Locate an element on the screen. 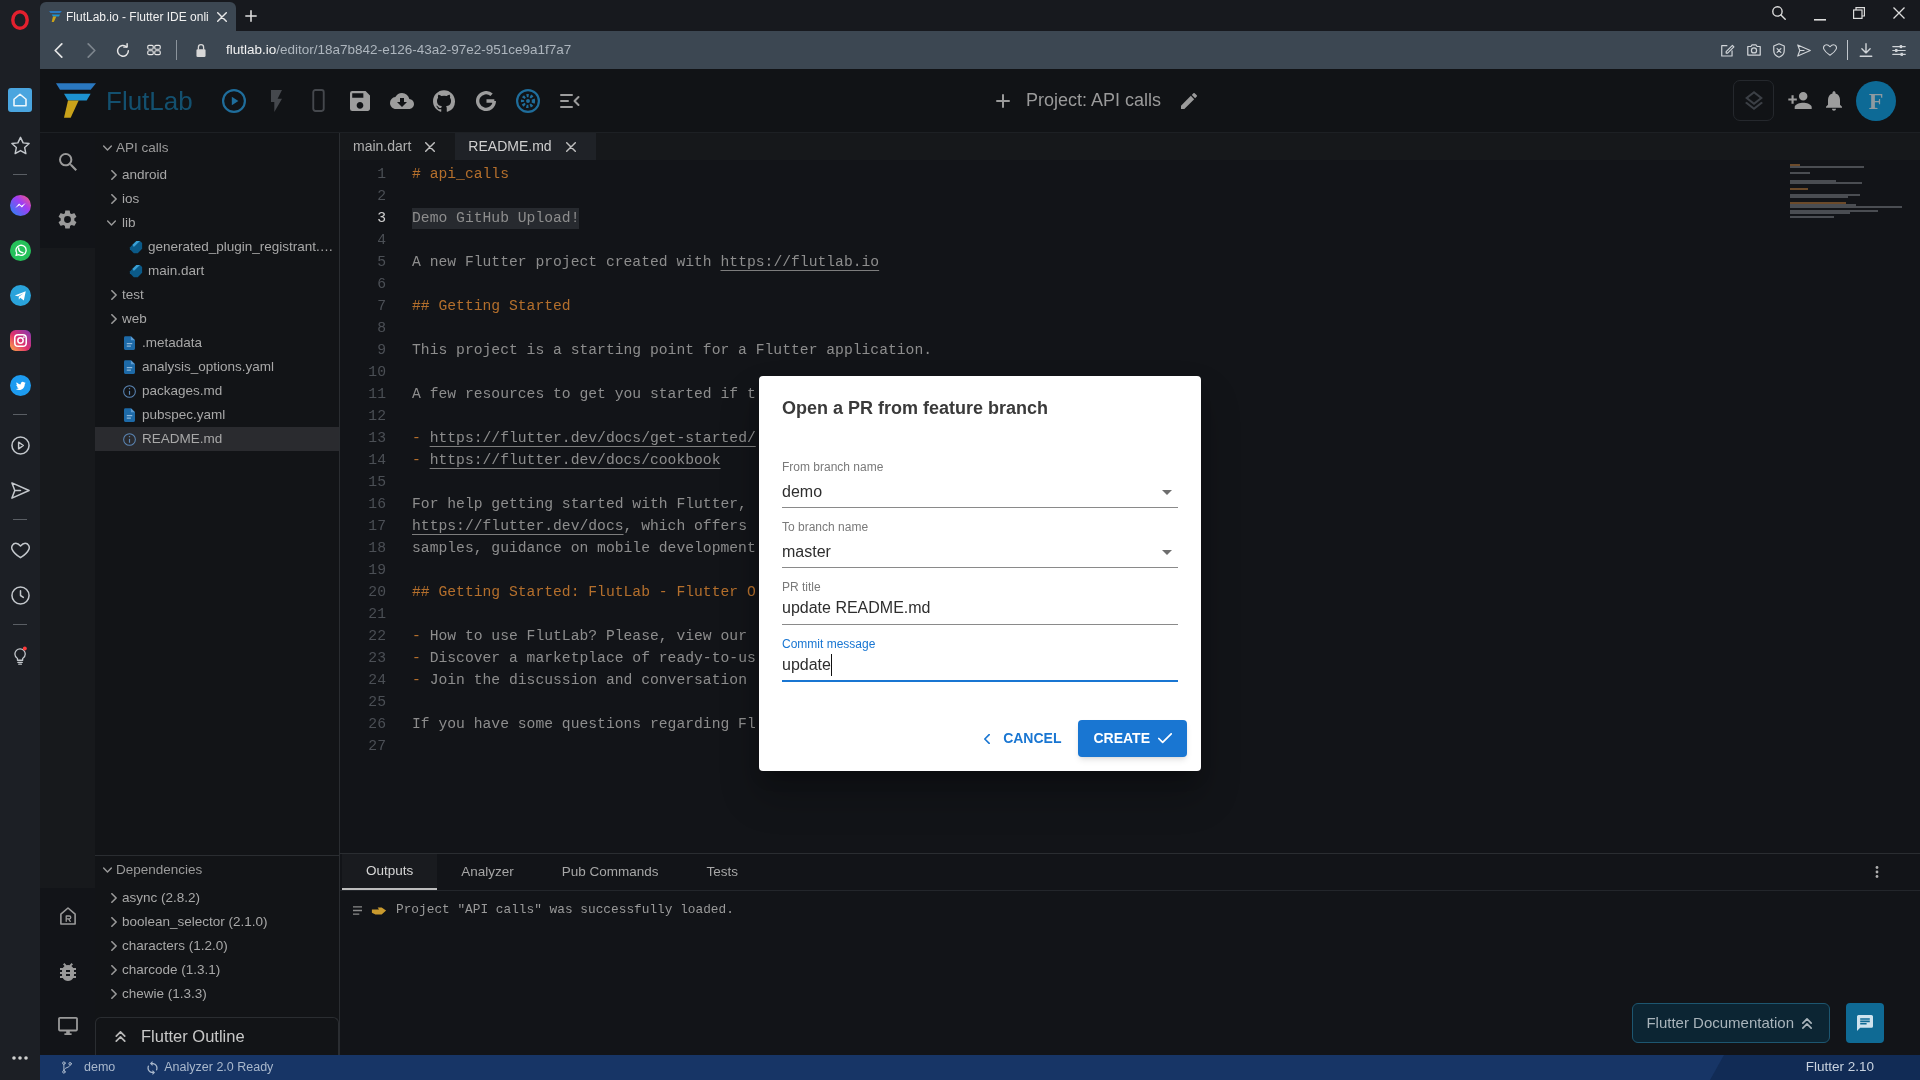 This screenshot has width=1920, height=1080. line-number: 27 is located at coordinates (376, 746).